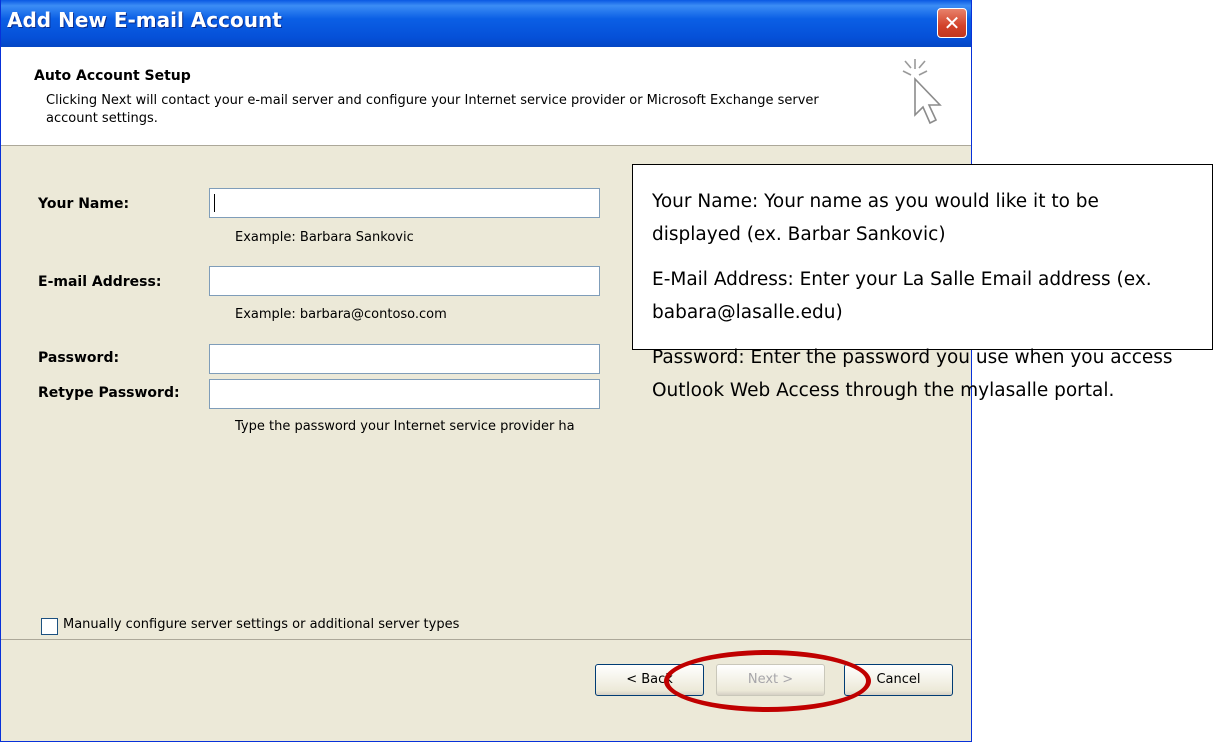 This screenshot has width=1215, height=742. I want to click on password-label: Password:, so click(79, 358).